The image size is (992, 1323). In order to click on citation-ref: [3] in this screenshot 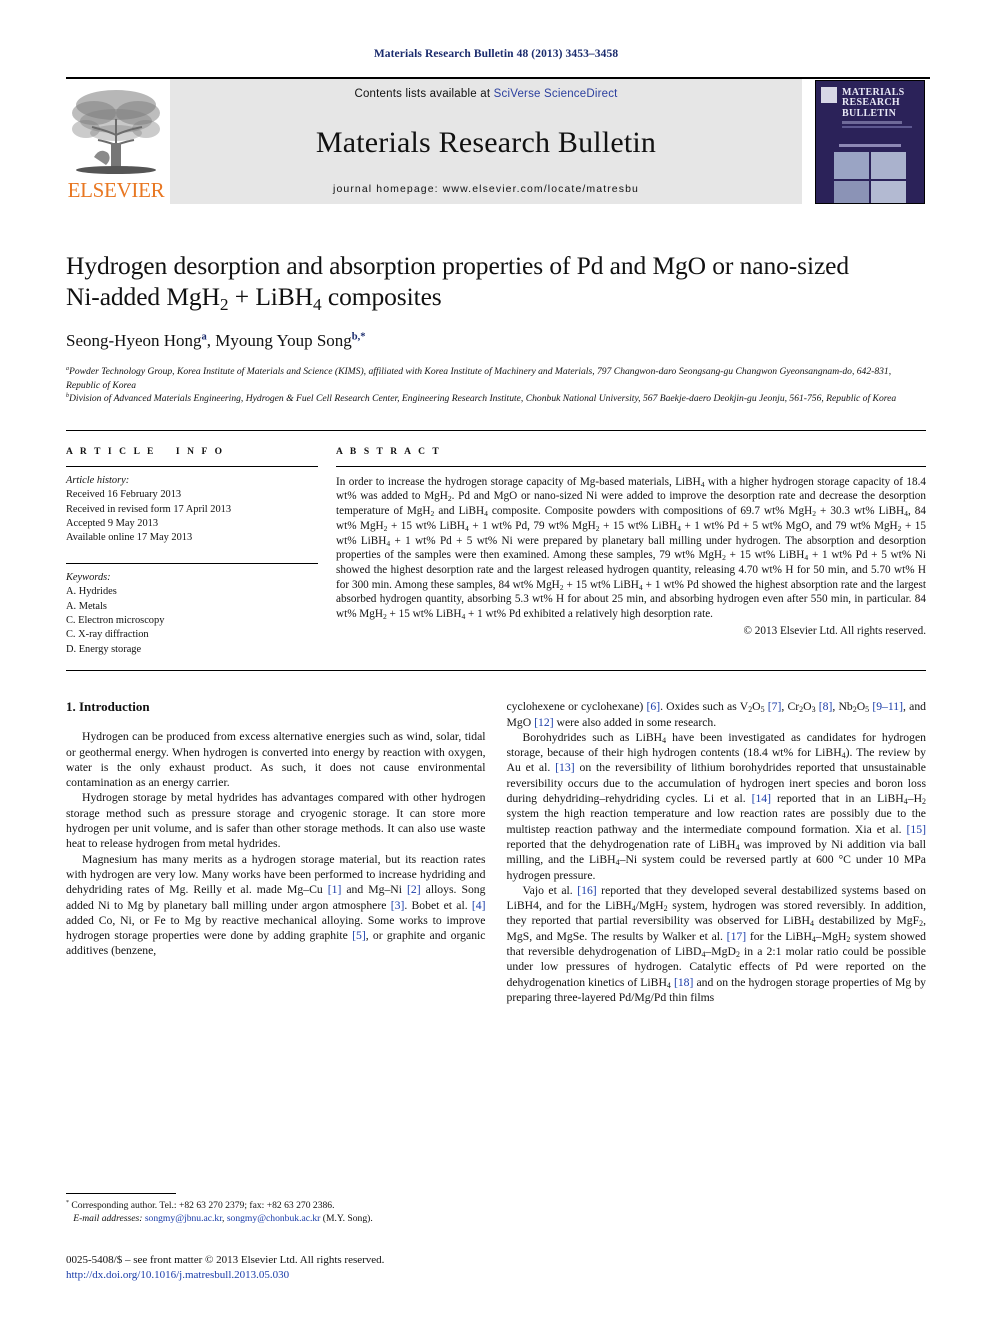, I will do `click(398, 905)`.